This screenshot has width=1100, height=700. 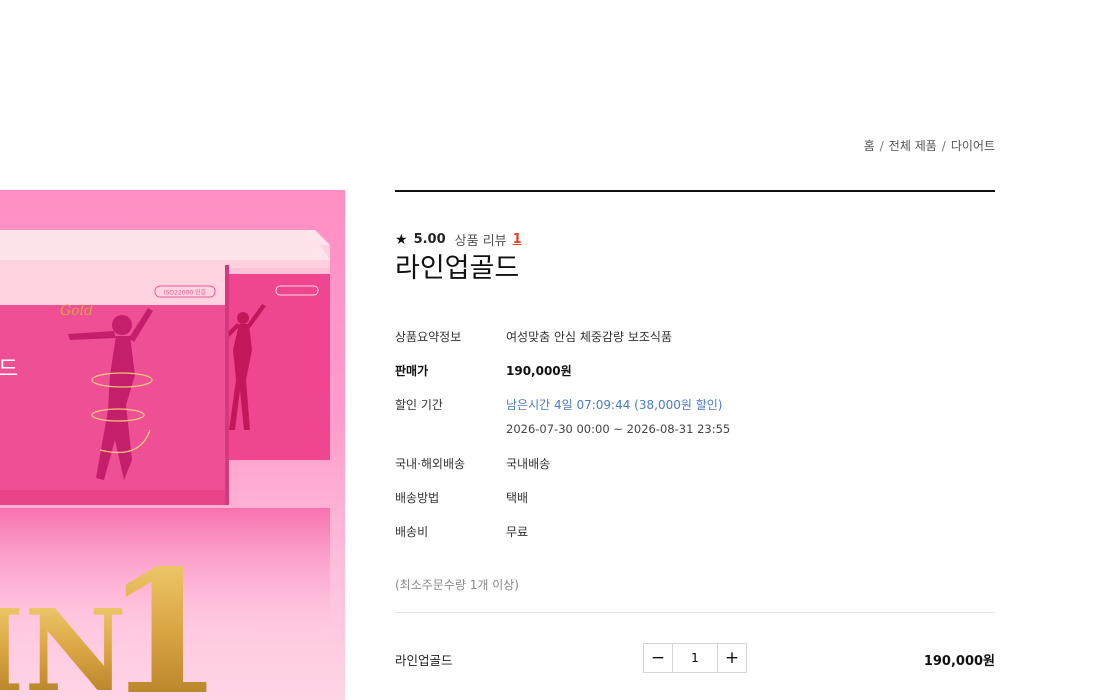 I want to click on quantity-increase-button: +, so click(x=732, y=658).